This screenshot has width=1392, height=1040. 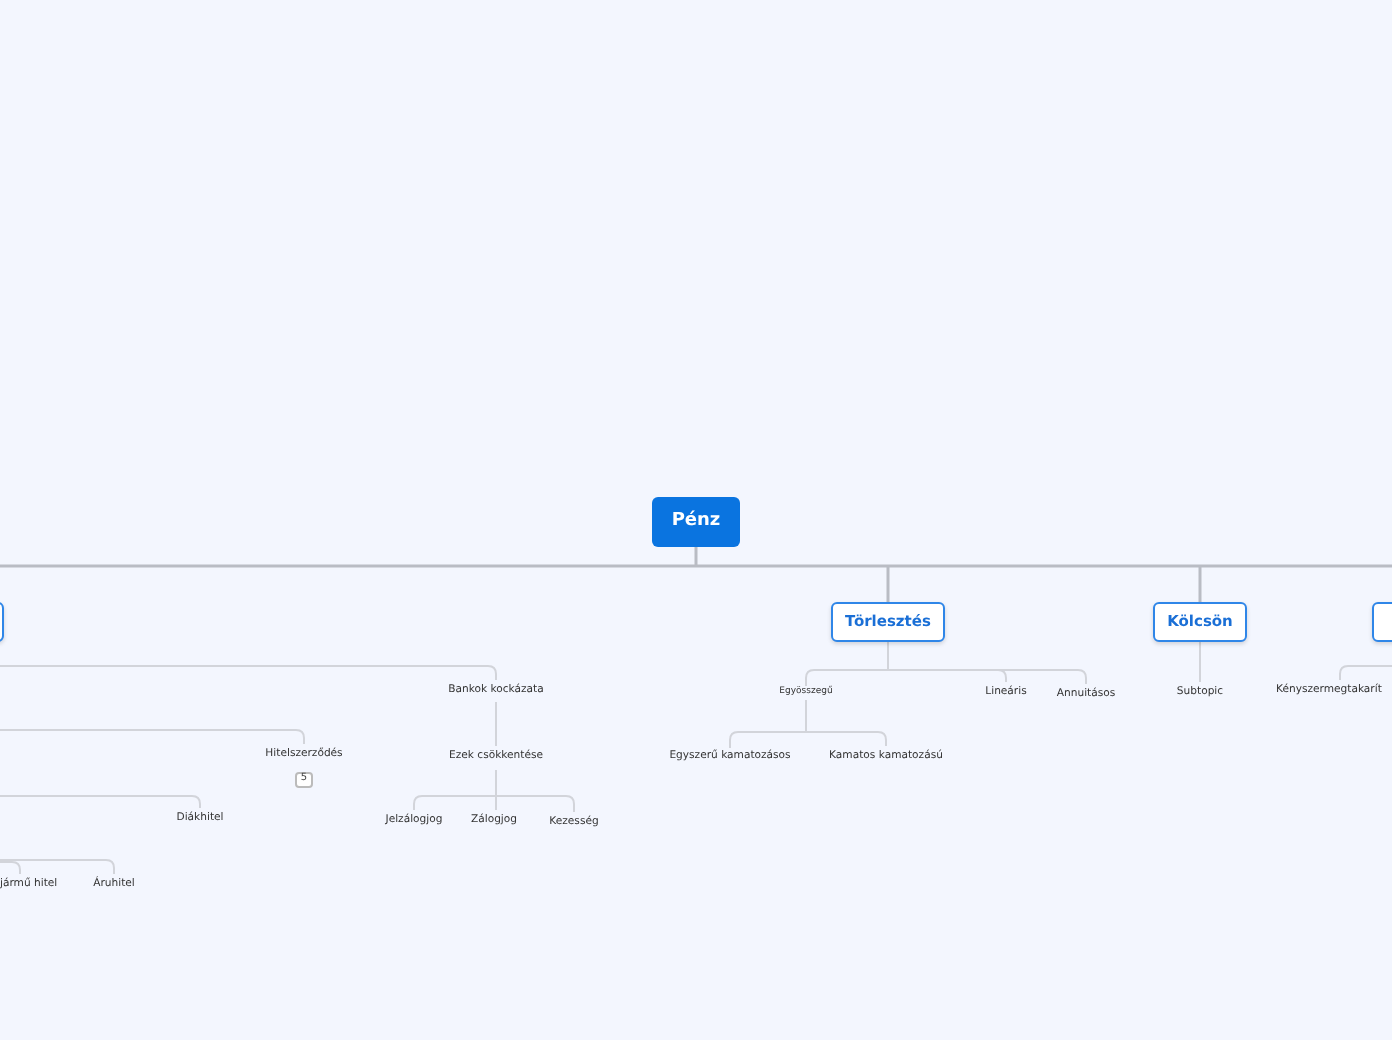 I want to click on central-topic: Pénz, so click(x=696, y=522).